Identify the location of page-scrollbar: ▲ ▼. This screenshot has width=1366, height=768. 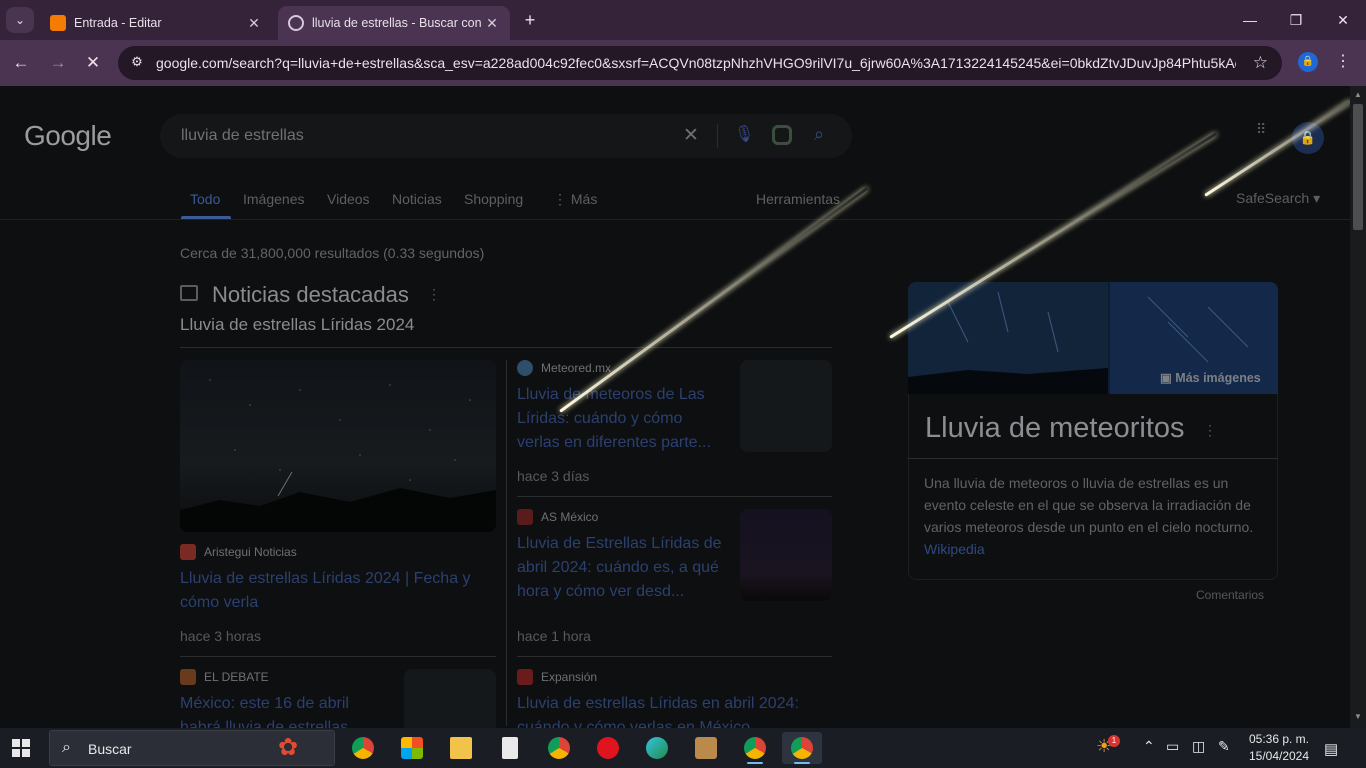
(1358, 407).